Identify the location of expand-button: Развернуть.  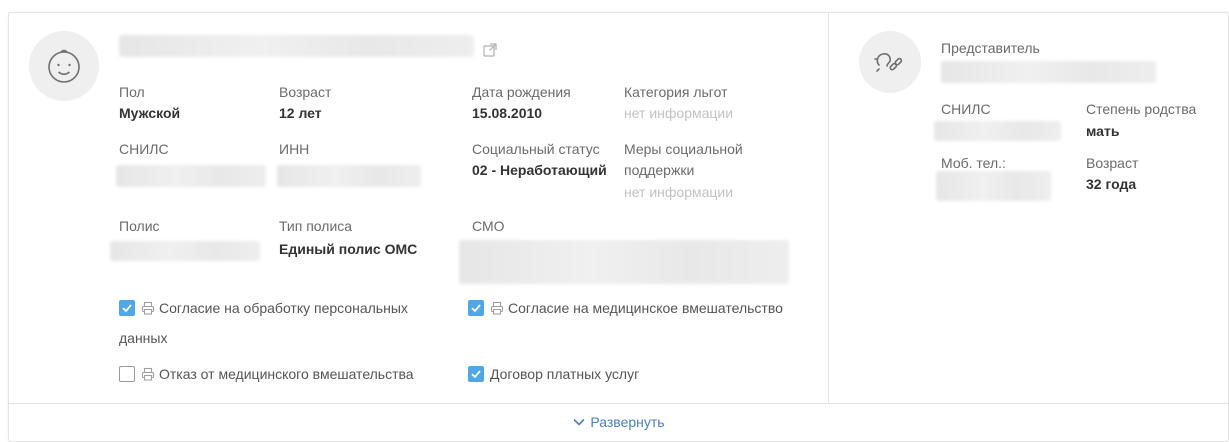
(618, 422).